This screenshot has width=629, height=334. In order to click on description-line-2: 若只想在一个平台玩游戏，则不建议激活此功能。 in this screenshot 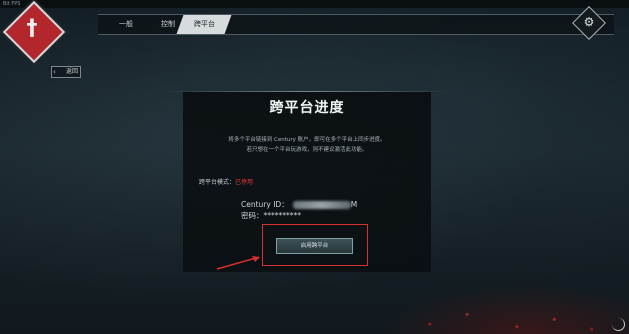, I will do `click(307, 150)`.